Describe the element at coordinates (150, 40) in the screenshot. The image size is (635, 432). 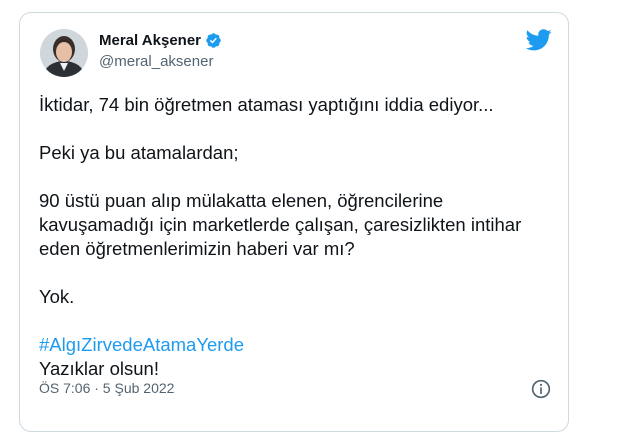
I see `display-name: Meral Akşener` at that location.